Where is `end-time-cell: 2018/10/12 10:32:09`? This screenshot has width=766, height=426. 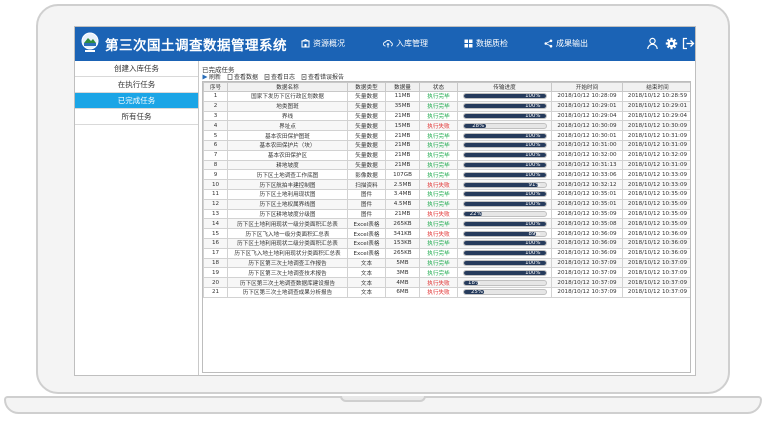
end-time-cell: 2018/10/12 10:32:09 is located at coordinates (656, 155).